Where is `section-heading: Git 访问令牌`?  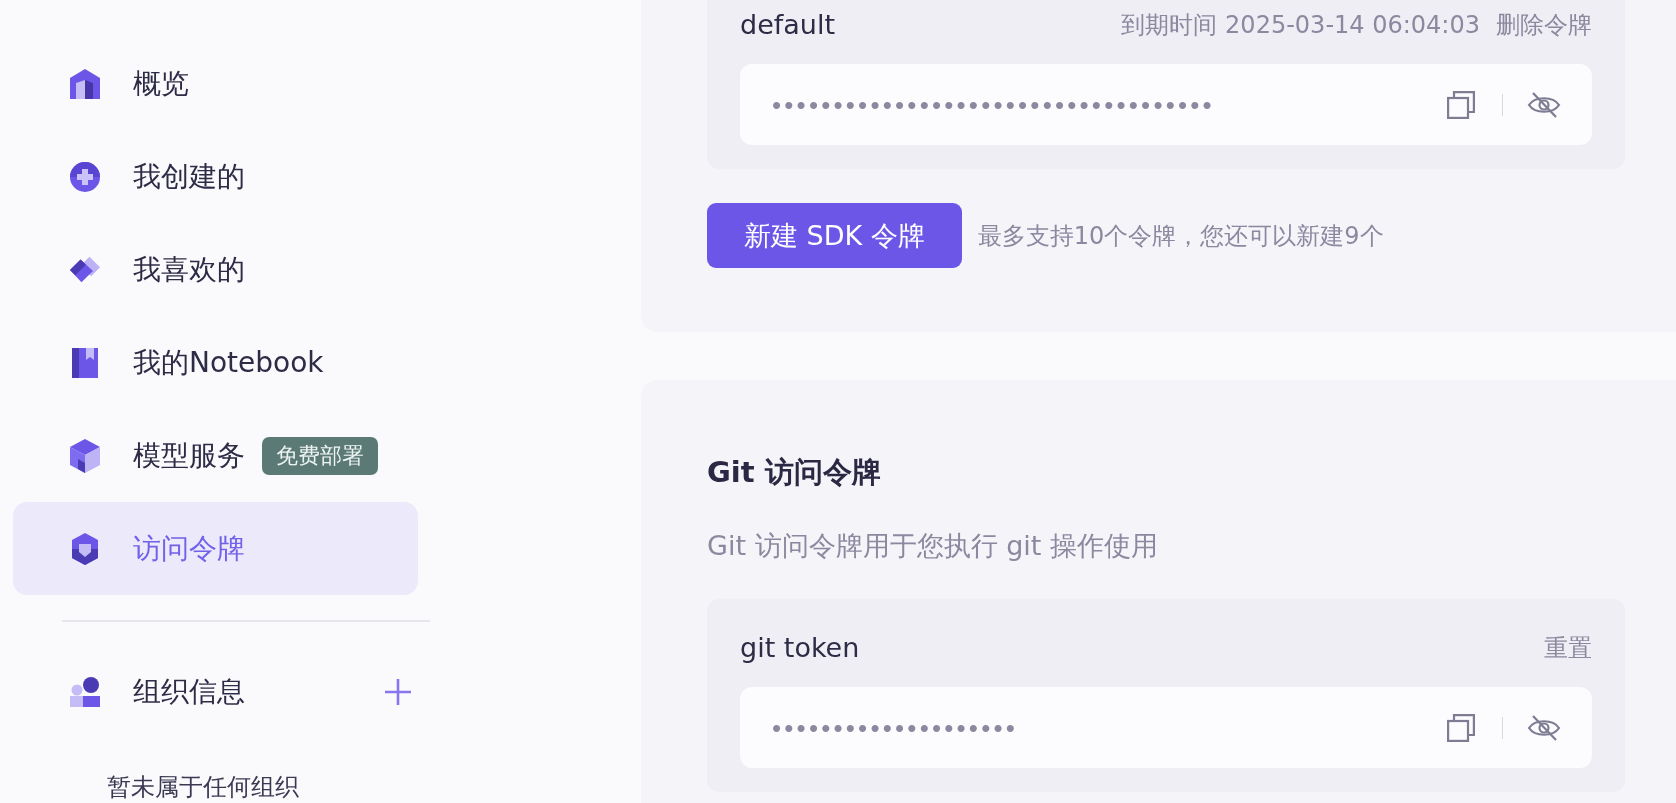
section-heading: Git 访问令牌 is located at coordinates (794, 472).